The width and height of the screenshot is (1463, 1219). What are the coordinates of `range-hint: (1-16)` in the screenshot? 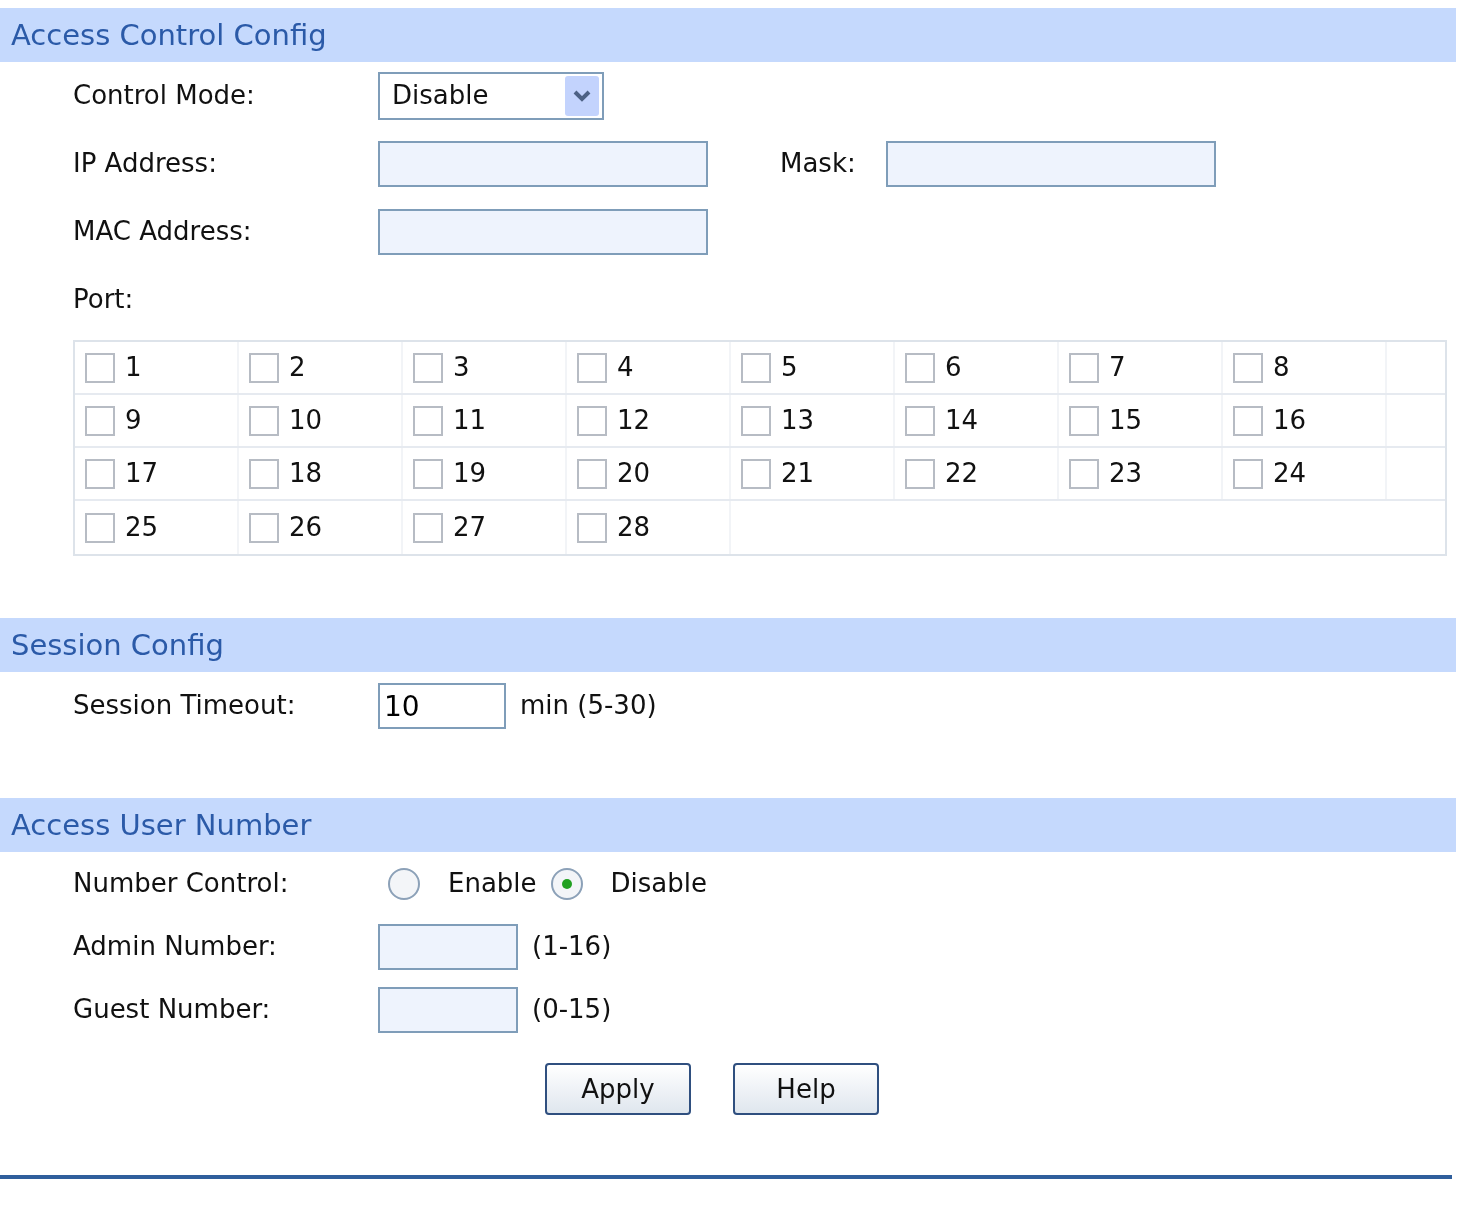 It's located at (572, 946).